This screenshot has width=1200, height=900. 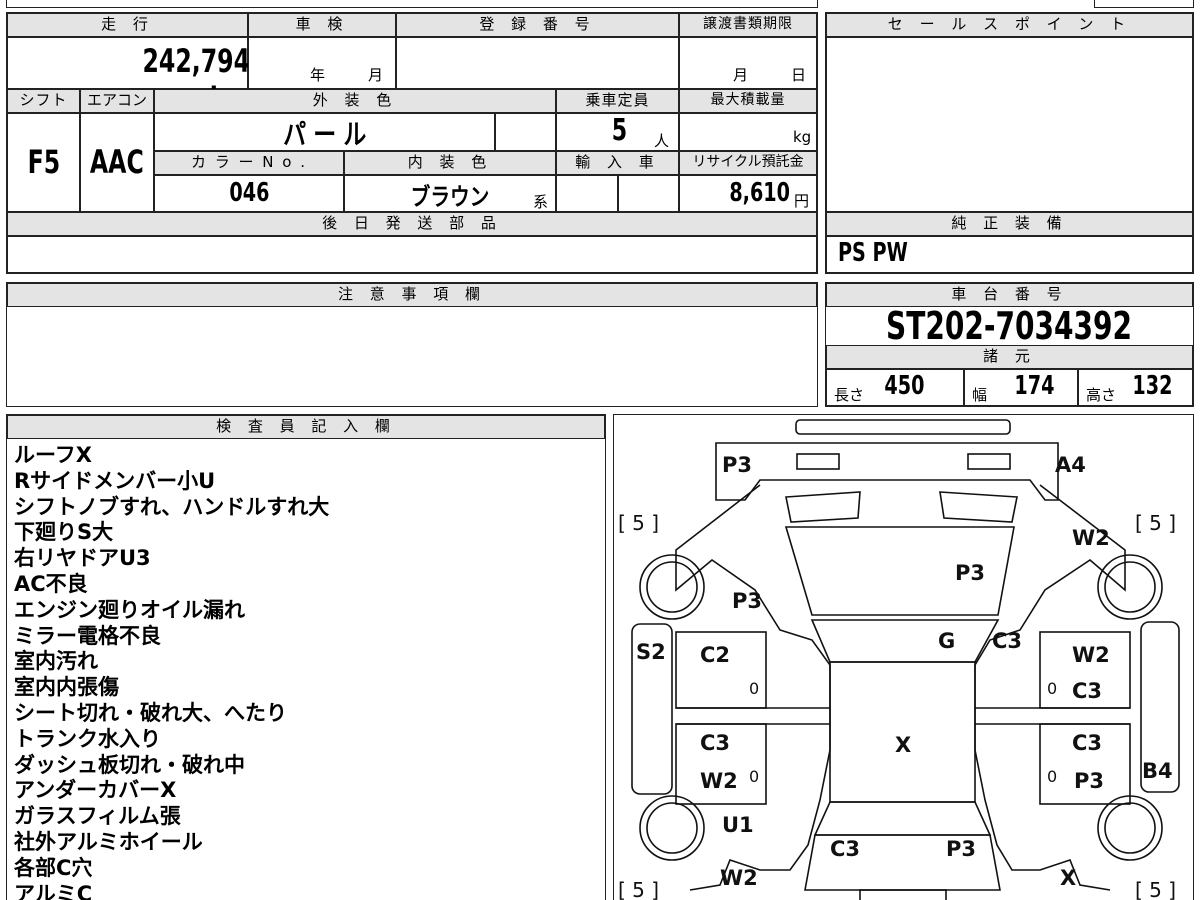 I want to click on width-label: 幅, so click(x=980, y=395).